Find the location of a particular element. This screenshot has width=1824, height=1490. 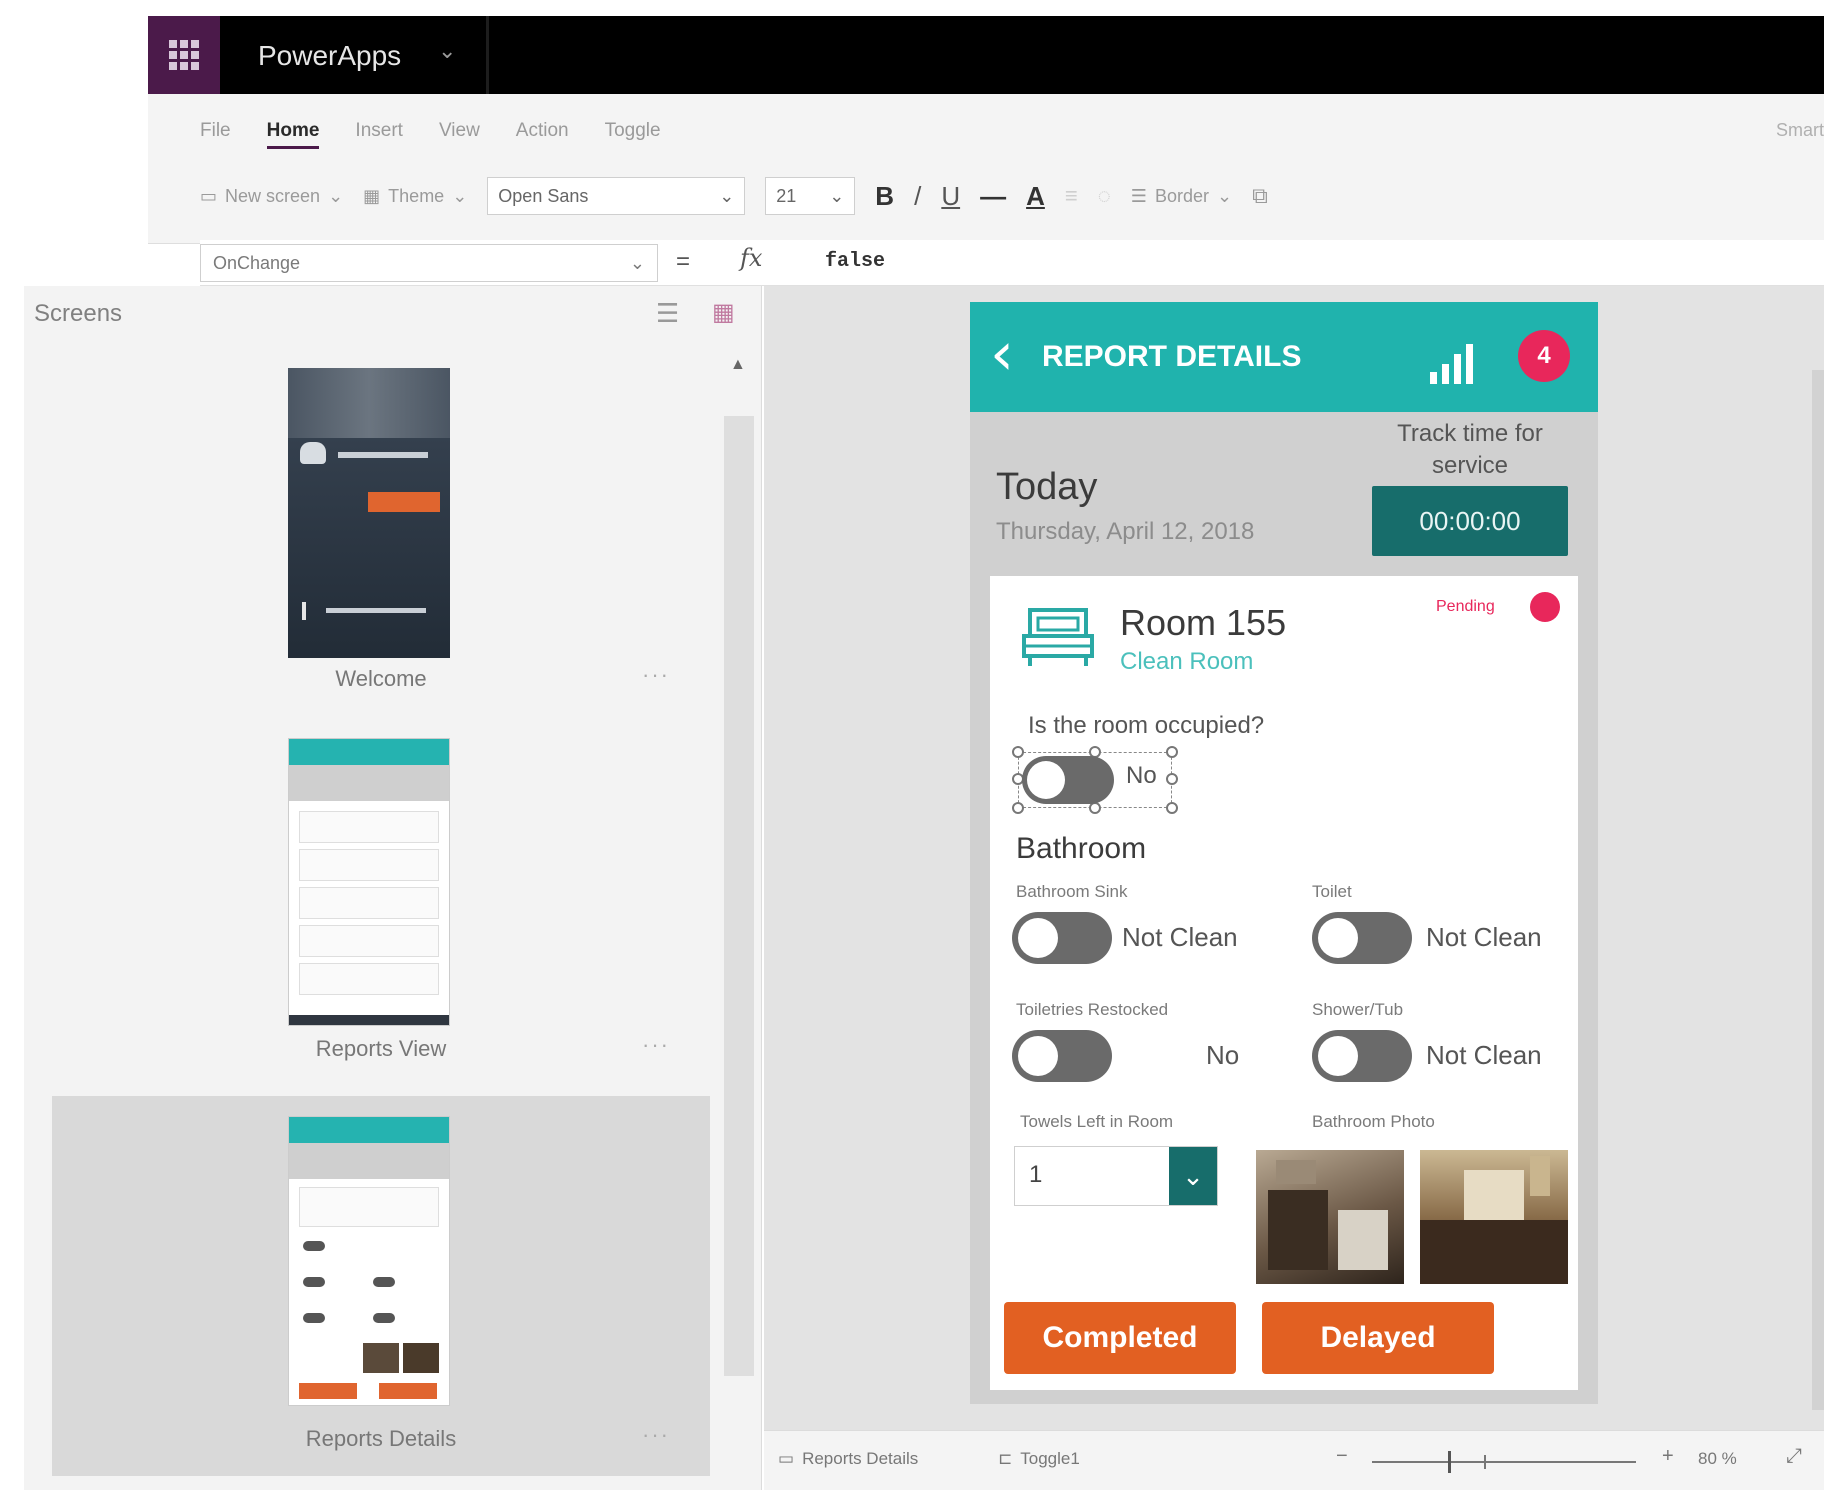

zoom-percent: 80 % is located at coordinates (1717, 1459).